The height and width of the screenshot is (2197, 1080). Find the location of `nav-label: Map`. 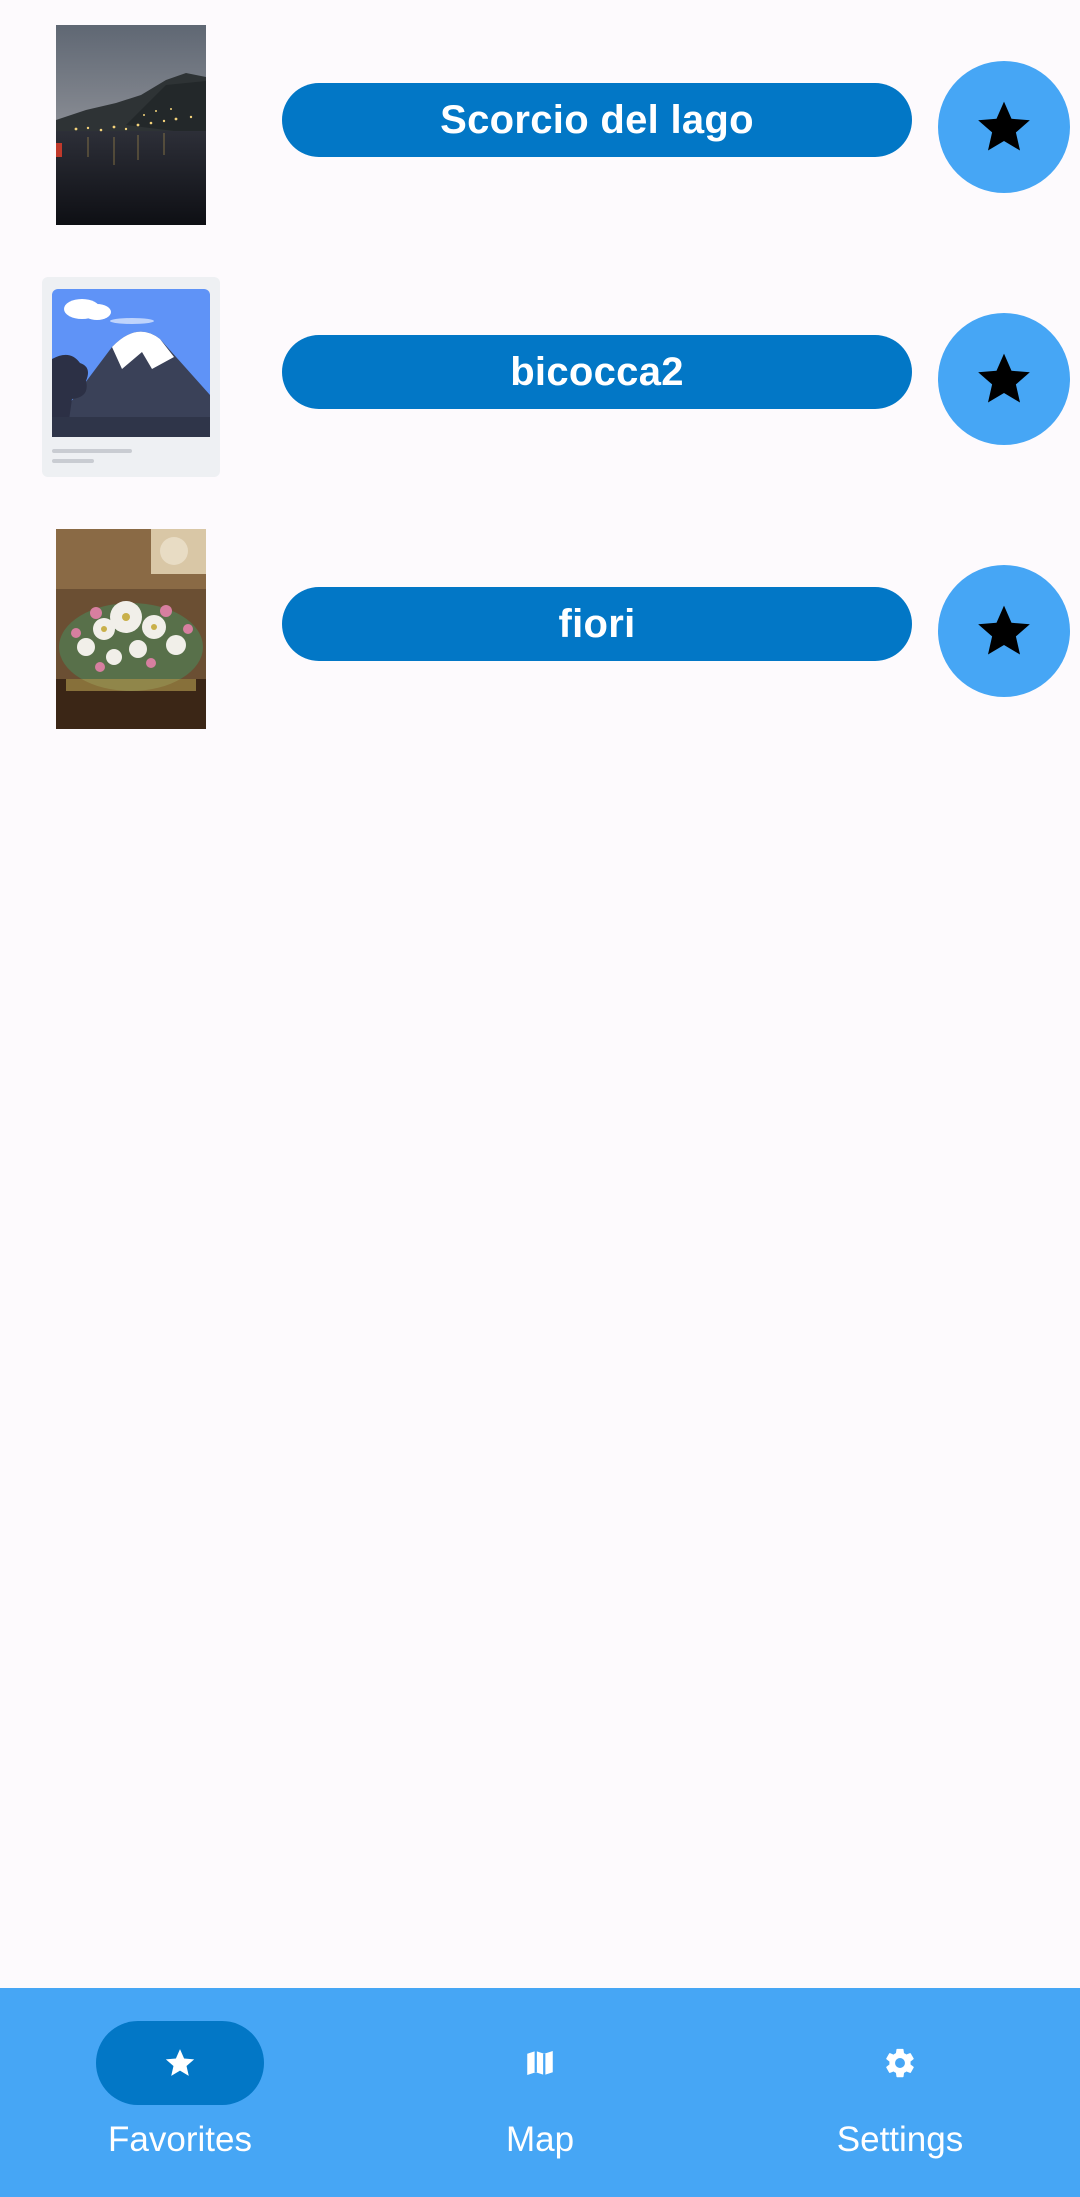

nav-label: Map is located at coordinates (540, 2139).